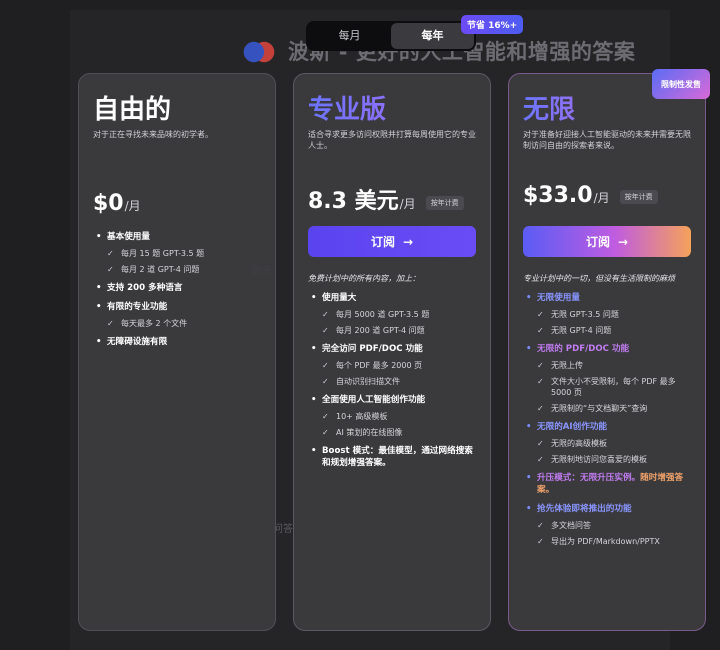 The image size is (720, 650). I want to click on feature-item: 无限的AI创作功能 ✓无限的高级模板 ✓无限制地访问您喜爱的模板, so click(607, 443).